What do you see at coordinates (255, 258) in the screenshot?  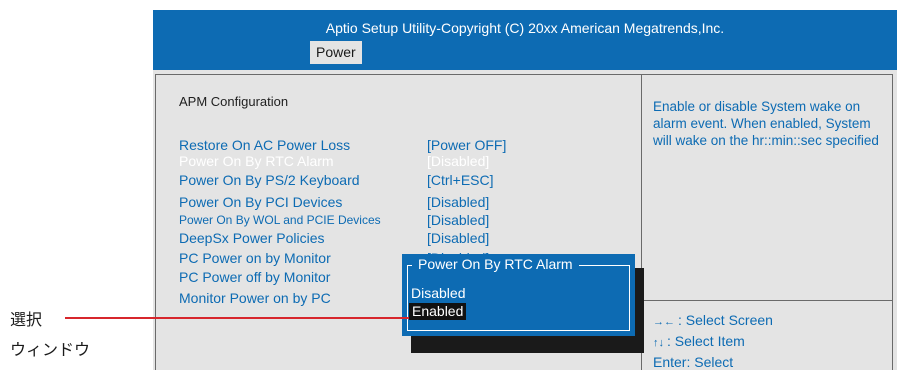 I see `menu-item-pc-power-on-by-monitor: PC Power on by Monitor` at bounding box center [255, 258].